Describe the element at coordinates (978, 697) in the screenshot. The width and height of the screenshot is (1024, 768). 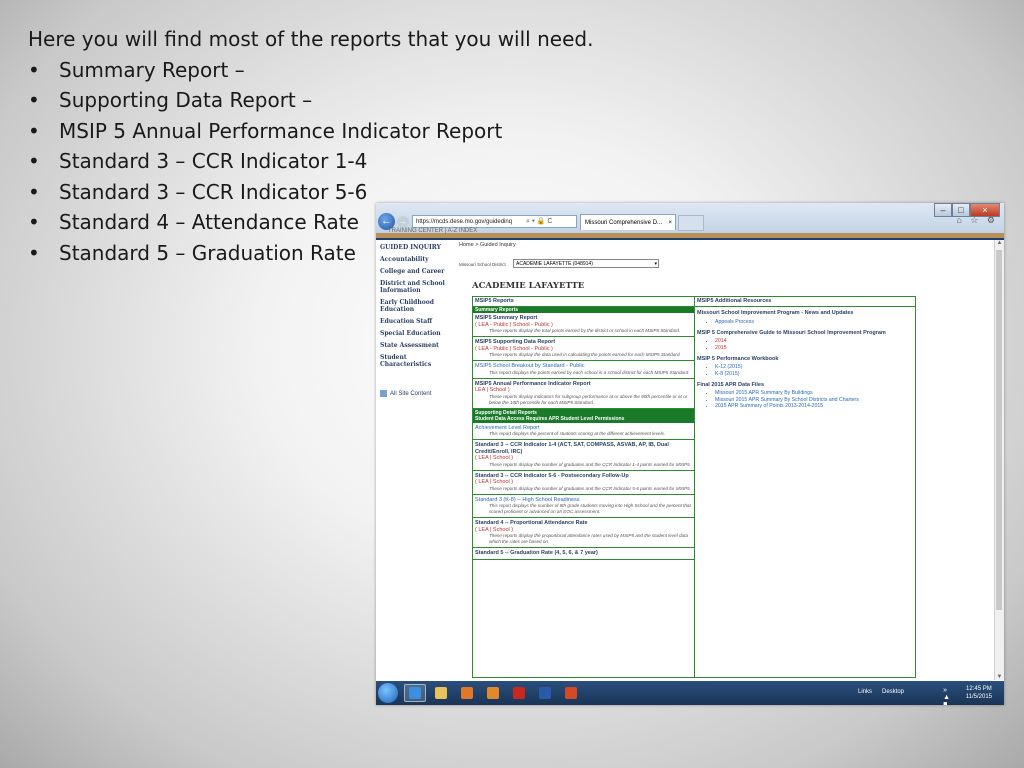
I see `clock-date: 11/5/2015` at that location.